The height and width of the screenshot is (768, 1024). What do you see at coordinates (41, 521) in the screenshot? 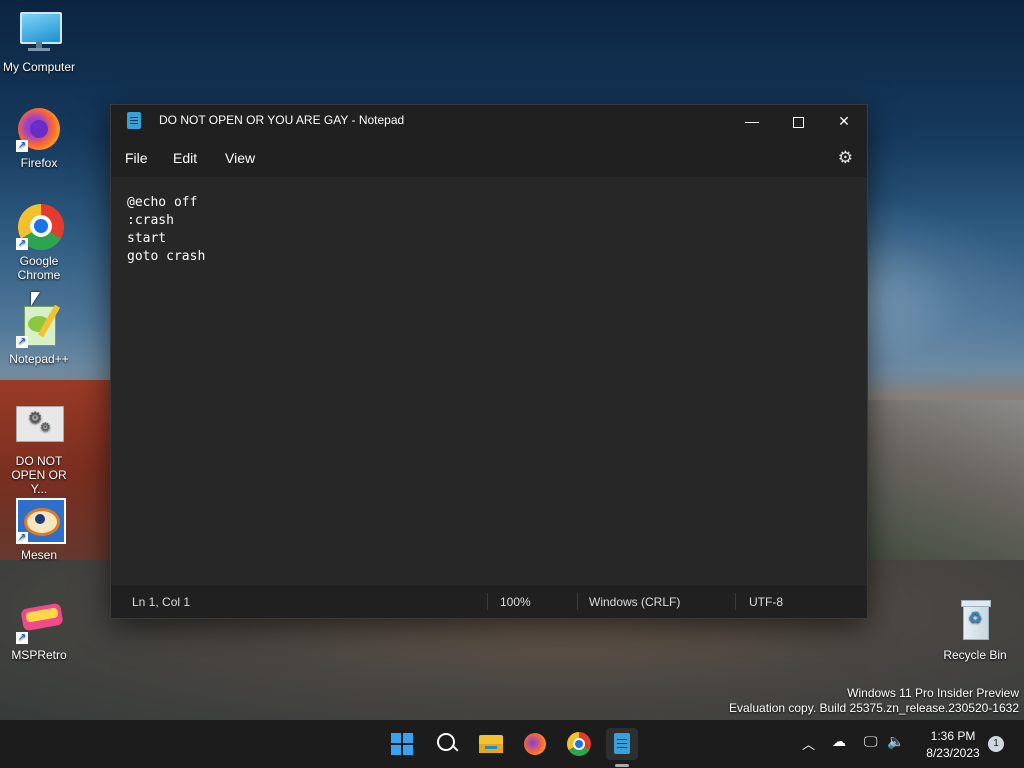
I see `mesen-icon: ↗` at bounding box center [41, 521].